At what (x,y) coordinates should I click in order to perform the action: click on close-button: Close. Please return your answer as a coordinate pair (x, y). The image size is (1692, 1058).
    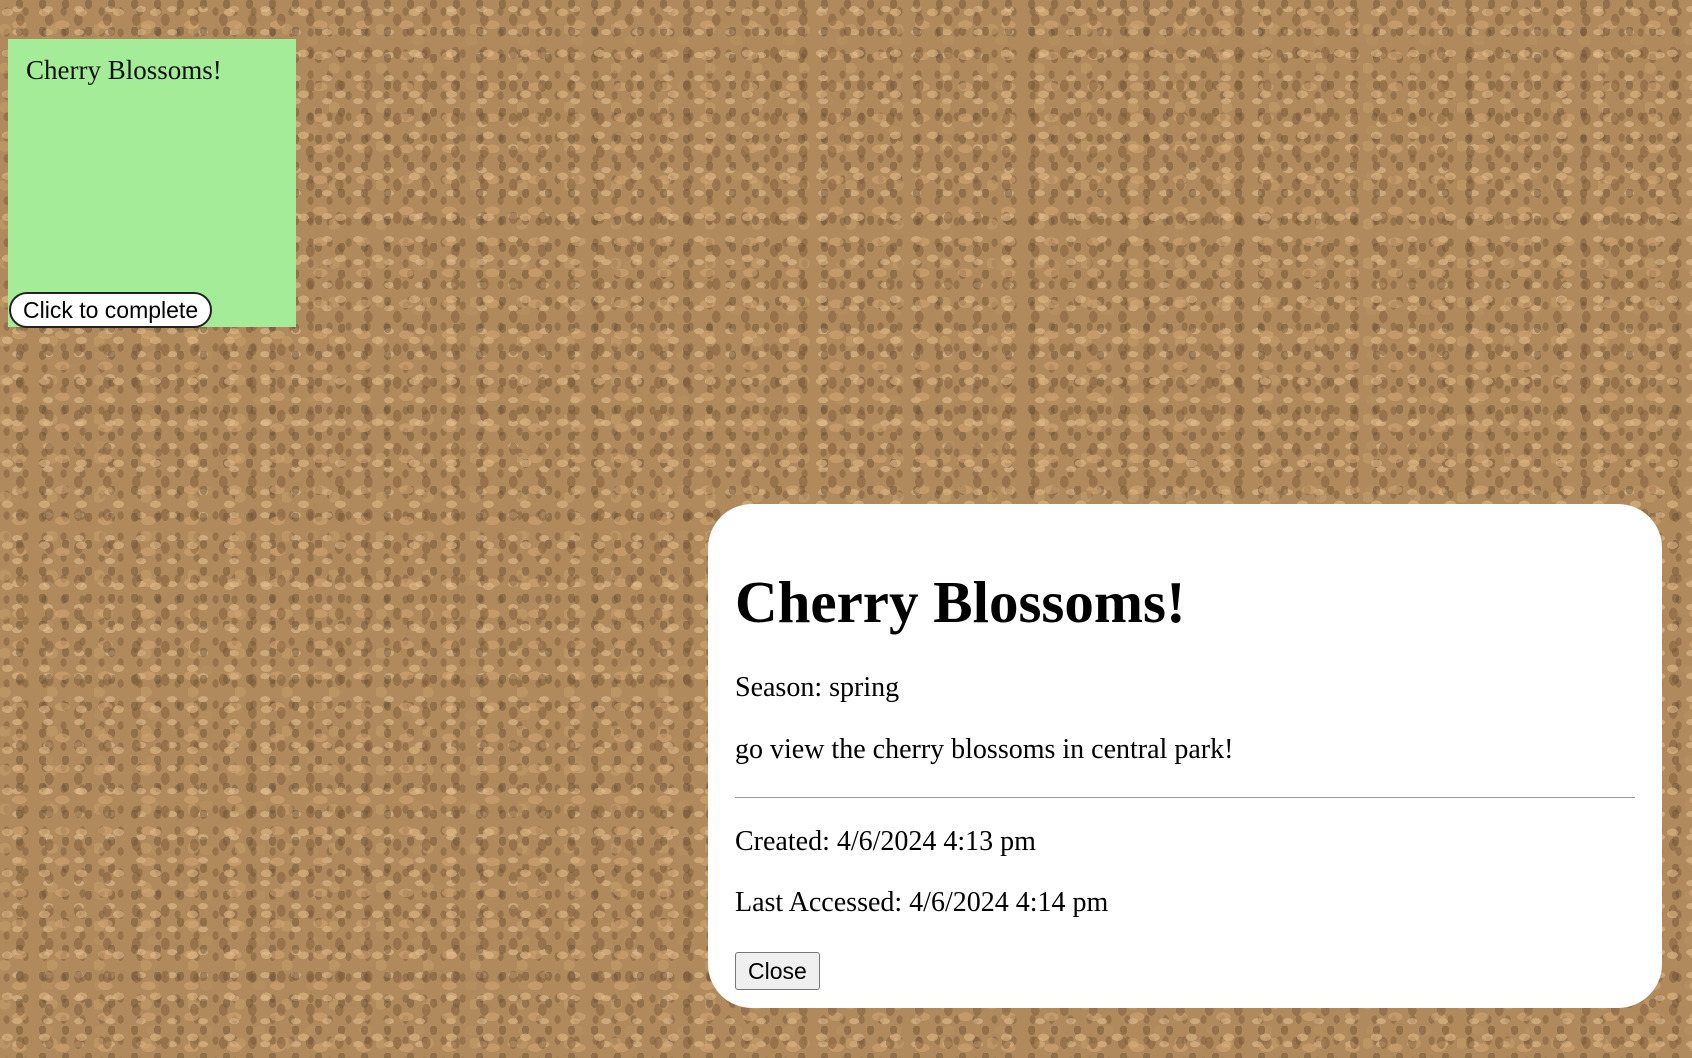
    Looking at the image, I should click on (777, 971).